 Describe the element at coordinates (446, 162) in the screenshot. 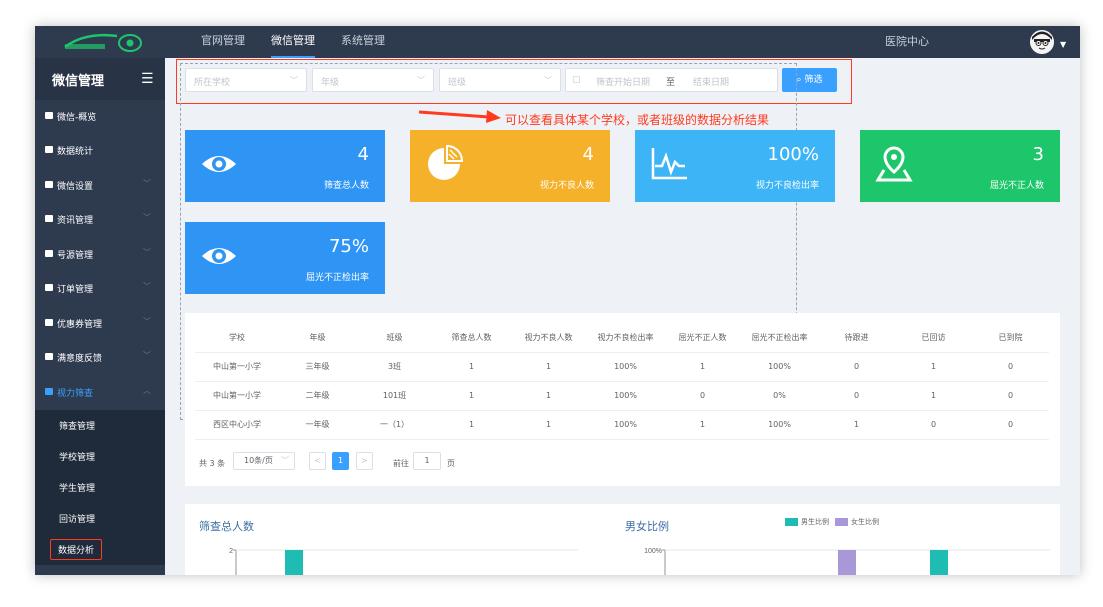

I see `pie-chart-icon` at that location.